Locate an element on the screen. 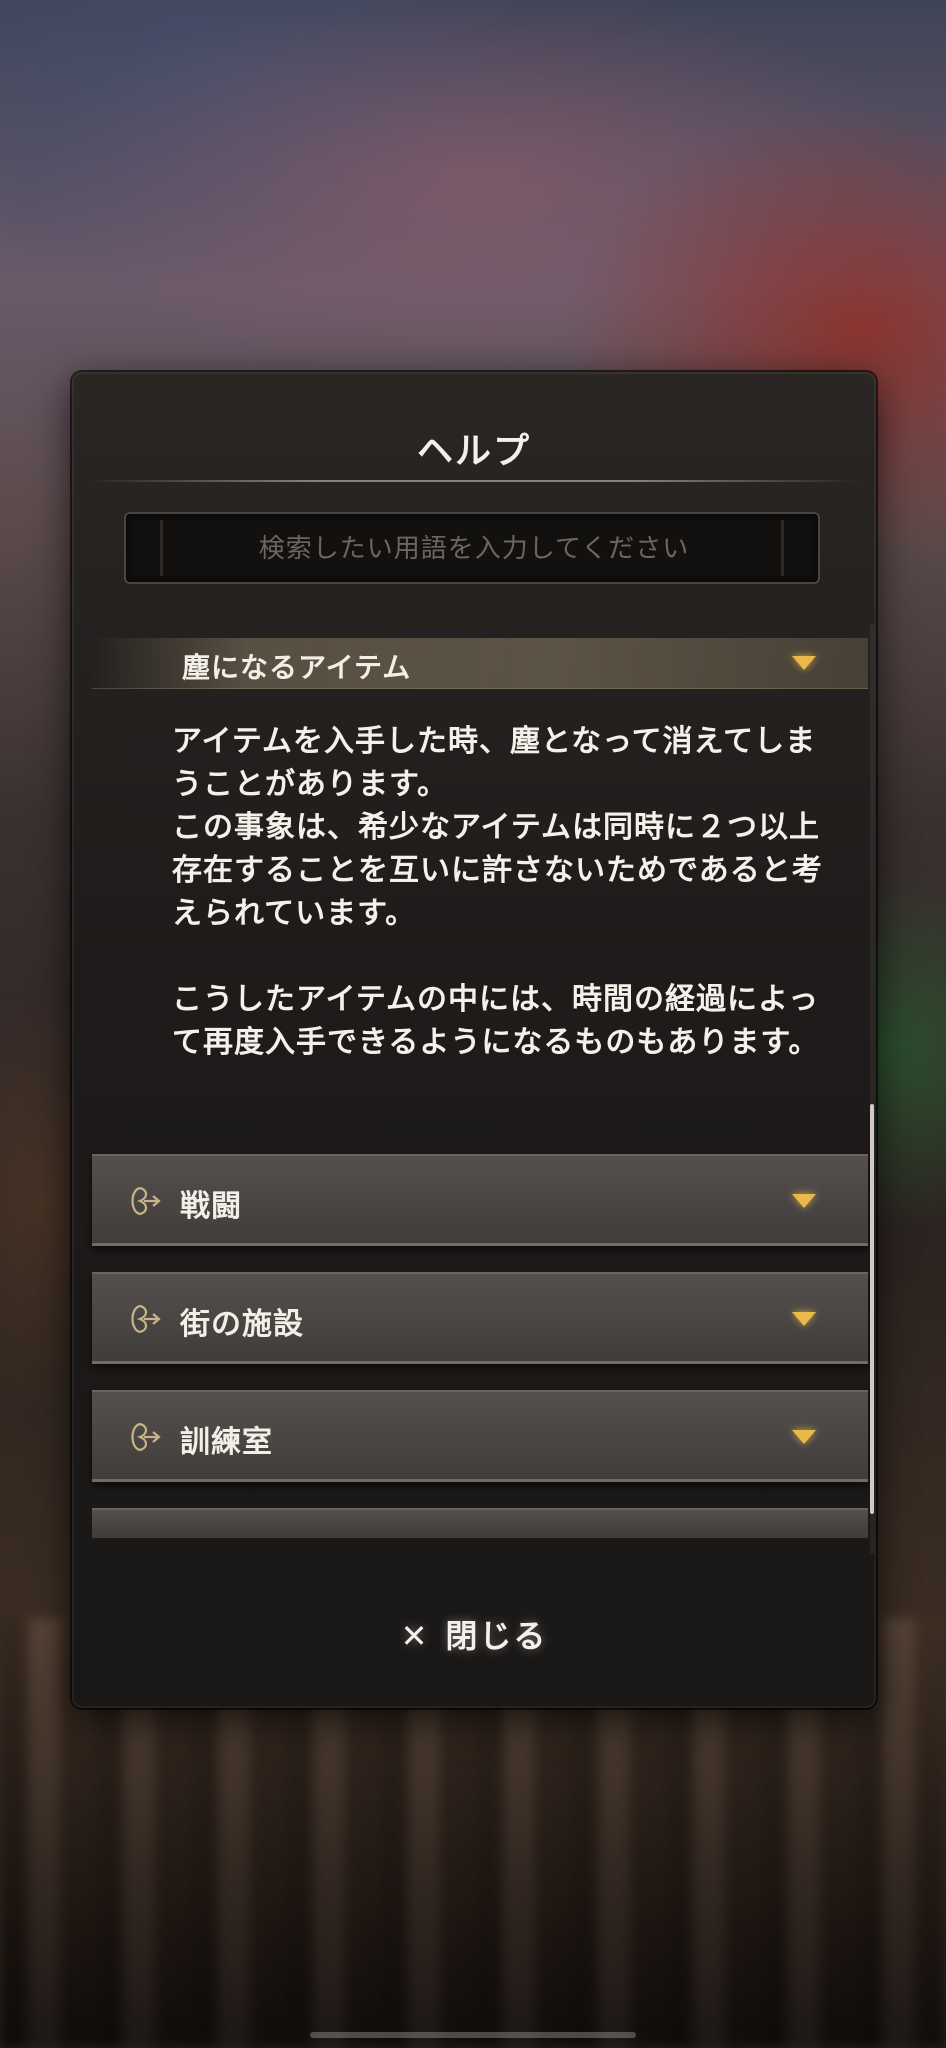 This screenshot has height=2048, width=946. close-button: ✕ 閉じる is located at coordinates (474, 1634).